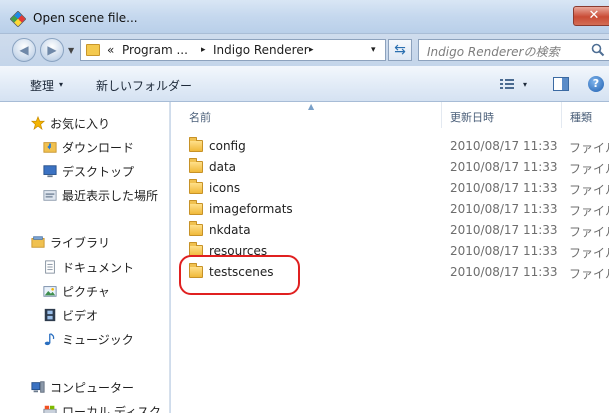 The height and width of the screenshot is (413, 609). I want to click on views-icon, so click(507, 84).